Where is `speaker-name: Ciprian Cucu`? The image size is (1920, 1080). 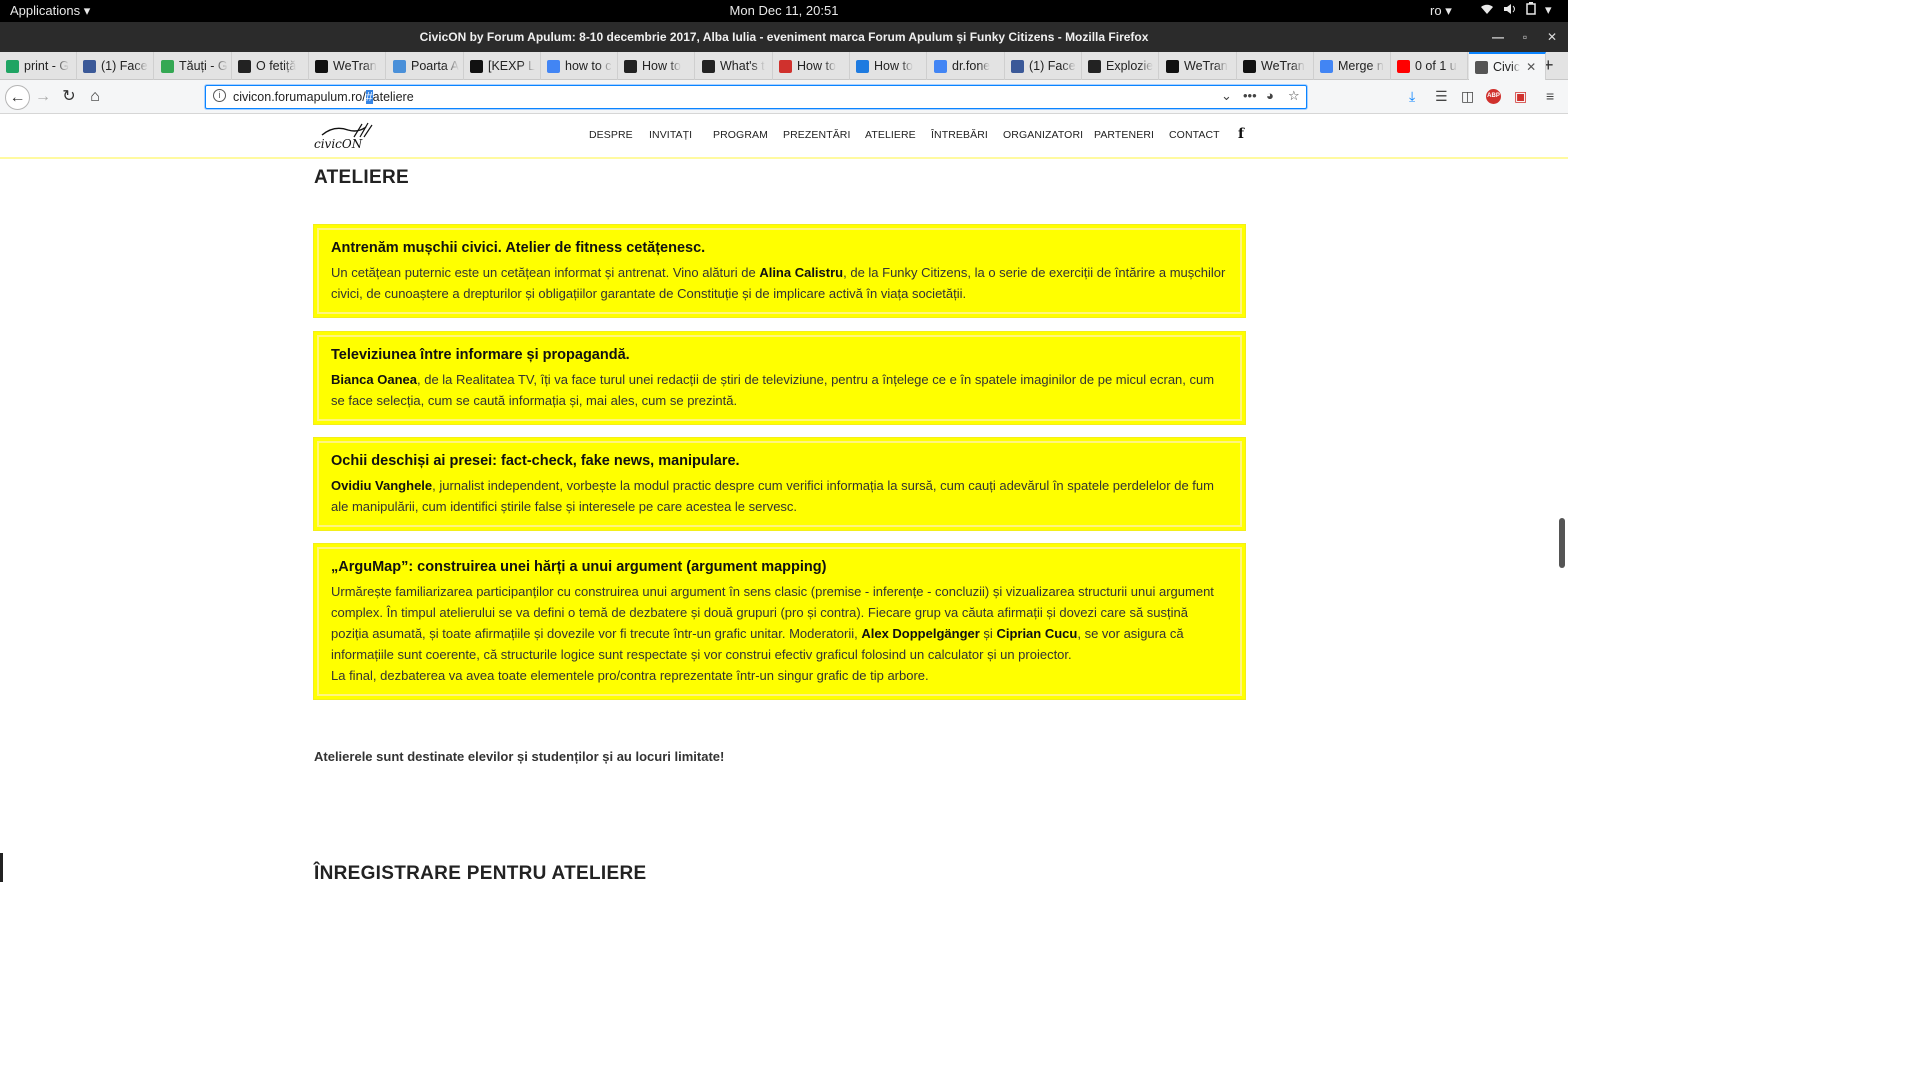 speaker-name: Ciprian Cucu is located at coordinates (1037, 633).